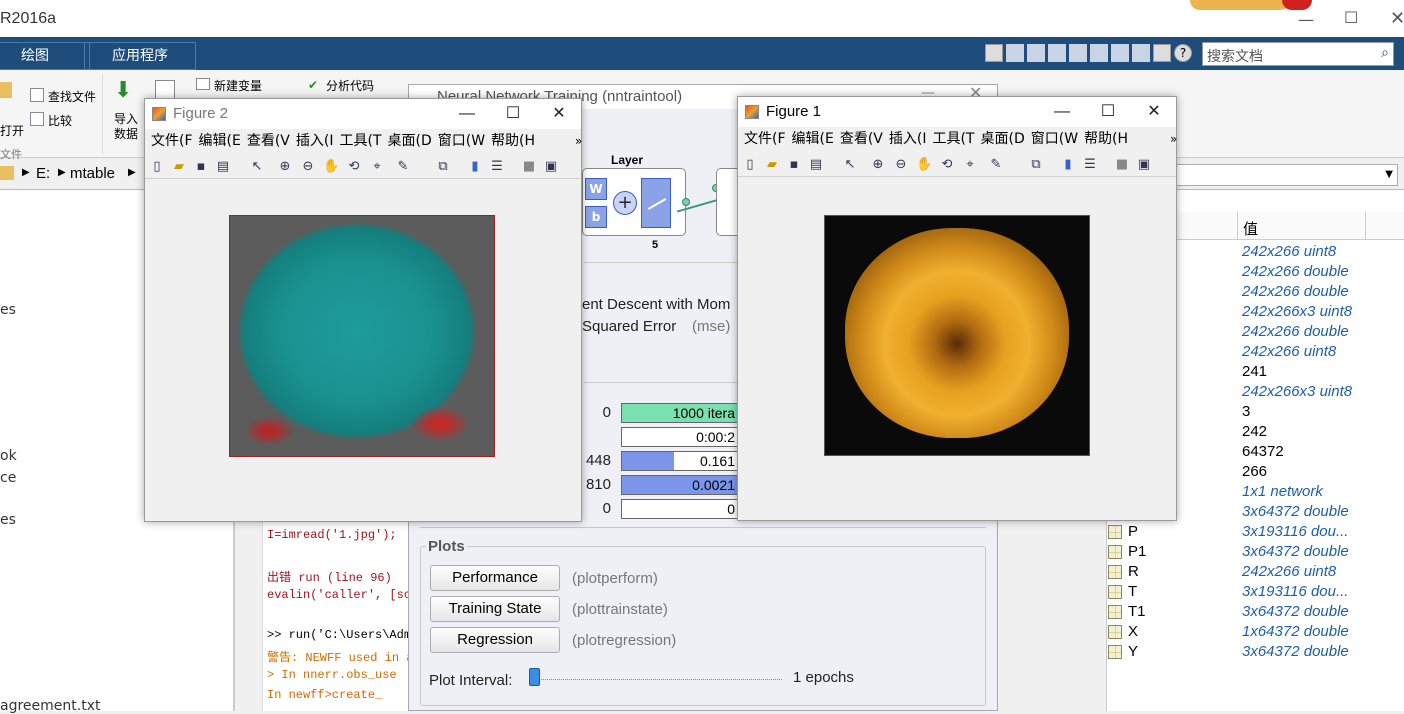  What do you see at coordinates (658, 678) in the screenshot?
I see `plot-interval-slider-track` at bounding box center [658, 678].